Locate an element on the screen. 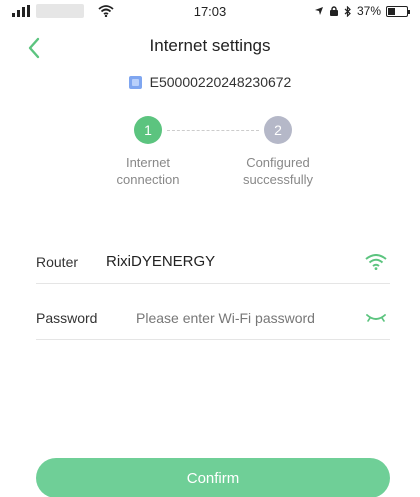 The height and width of the screenshot is (497, 420). lock-rotation-icon is located at coordinates (333, 10).